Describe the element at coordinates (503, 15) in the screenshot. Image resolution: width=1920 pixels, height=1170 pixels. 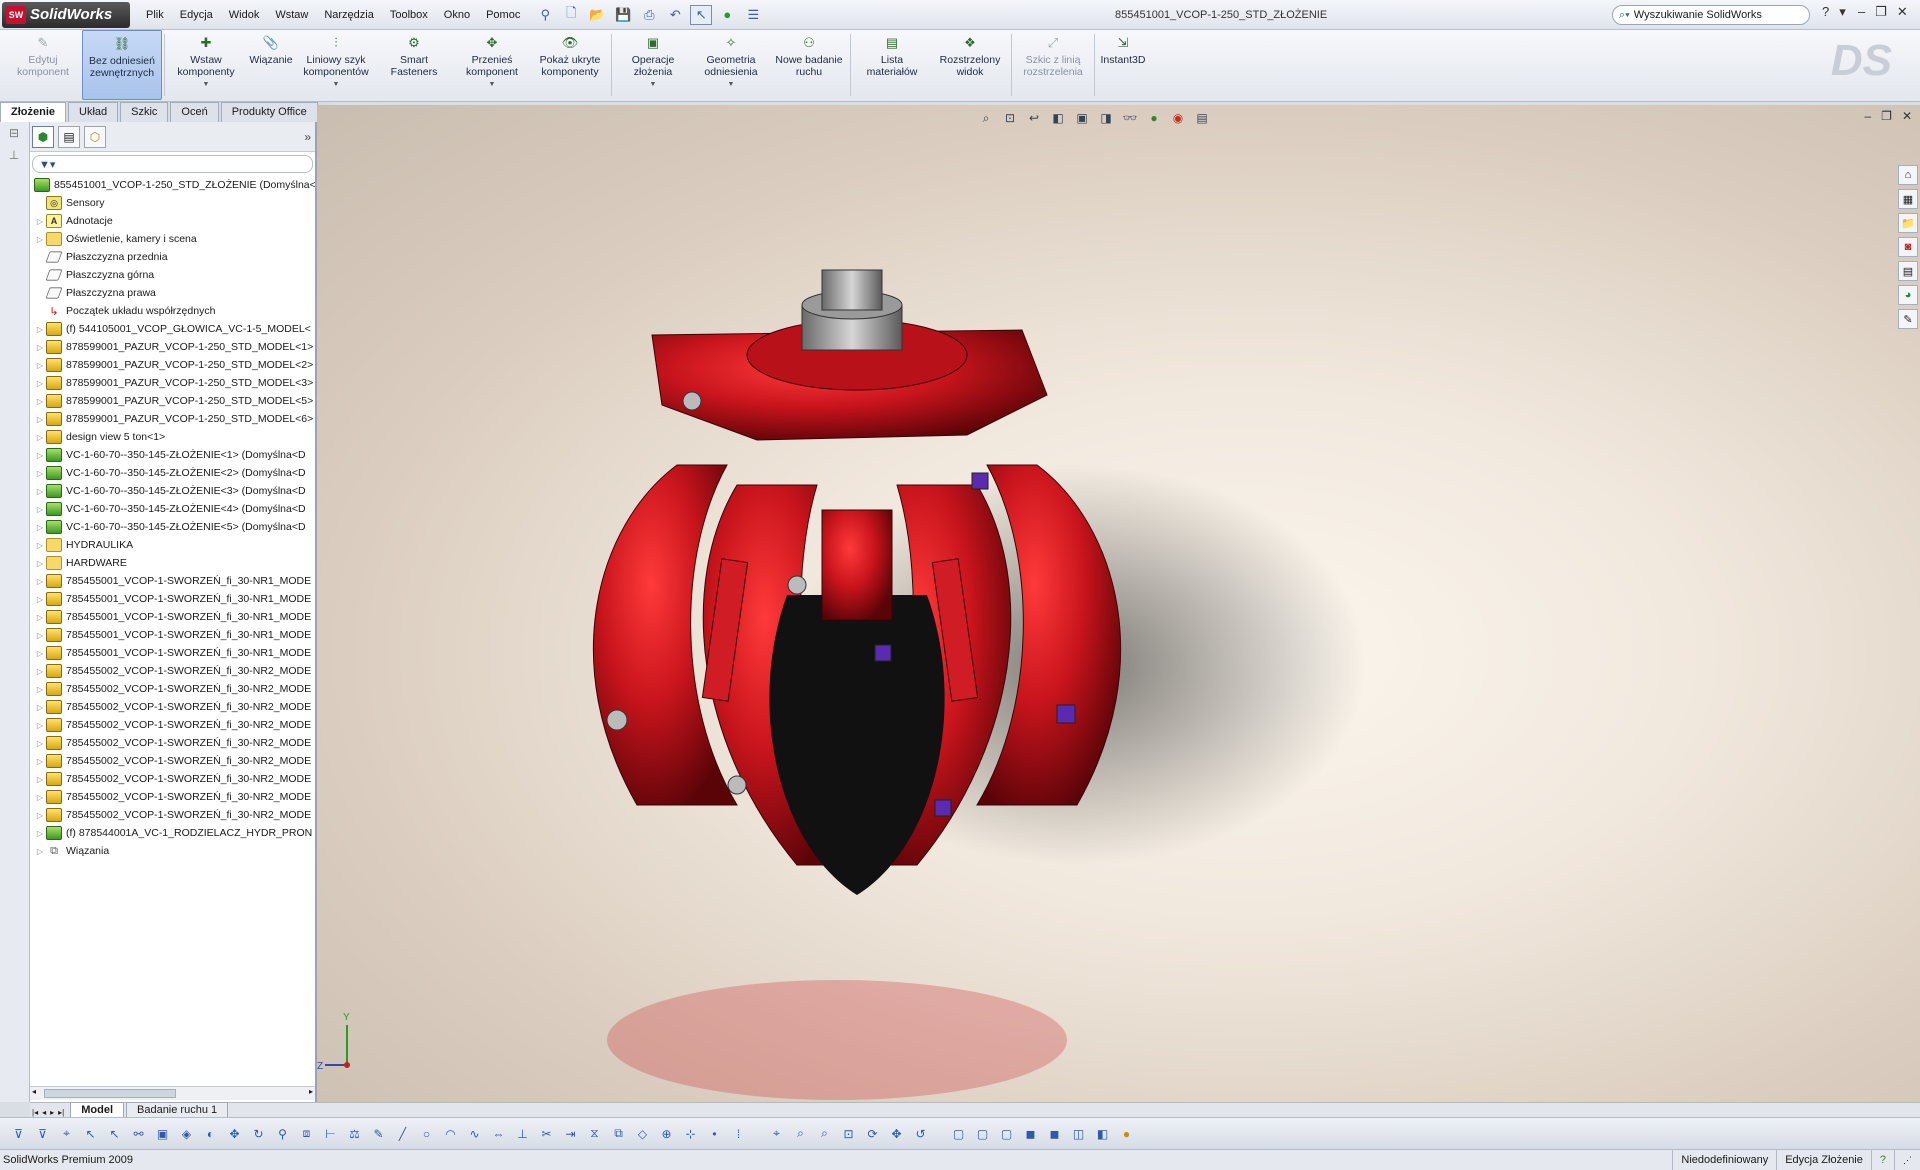
I see `menu-item-8: Pomoc` at that location.